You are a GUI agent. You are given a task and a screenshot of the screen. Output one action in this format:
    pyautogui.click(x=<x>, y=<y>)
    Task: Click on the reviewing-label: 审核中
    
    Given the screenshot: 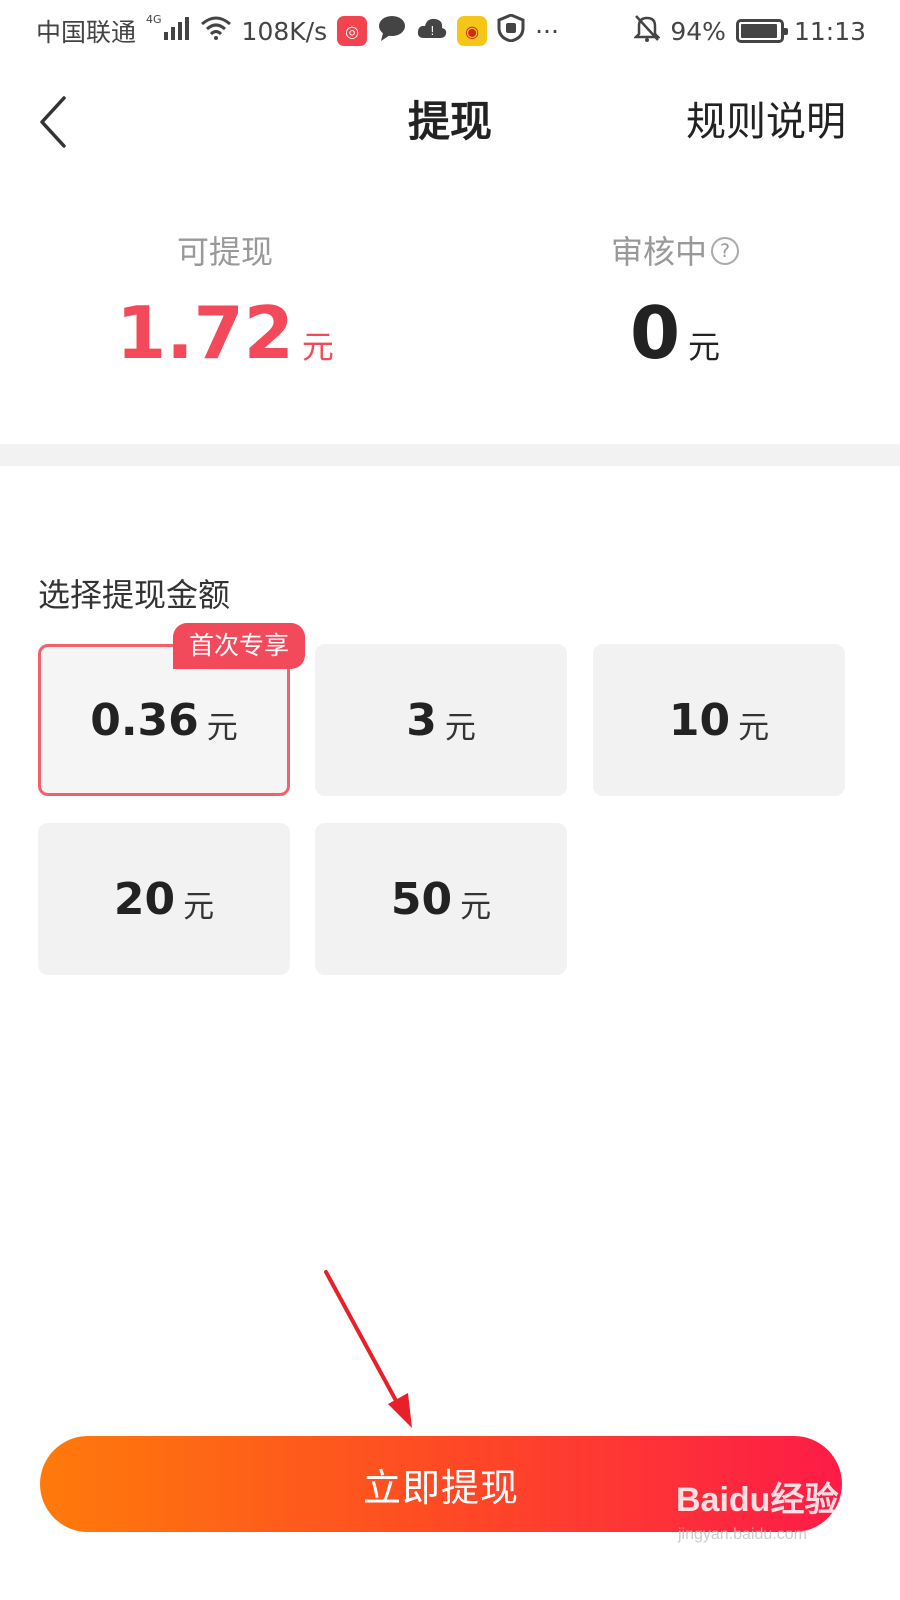 What is the action you would take?
    pyautogui.click(x=658, y=252)
    